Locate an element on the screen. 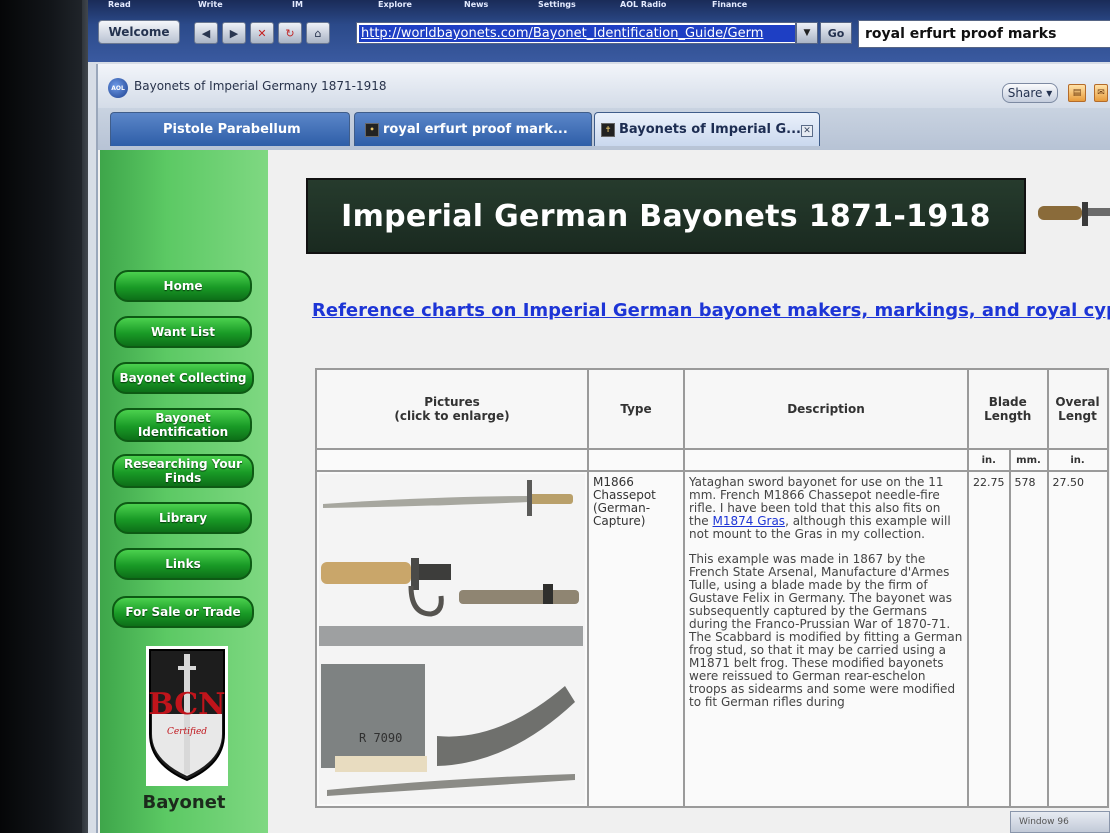 This screenshot has width=1110, height=833. pictures-cell: R 7090 is located at coordinates (452, 639).